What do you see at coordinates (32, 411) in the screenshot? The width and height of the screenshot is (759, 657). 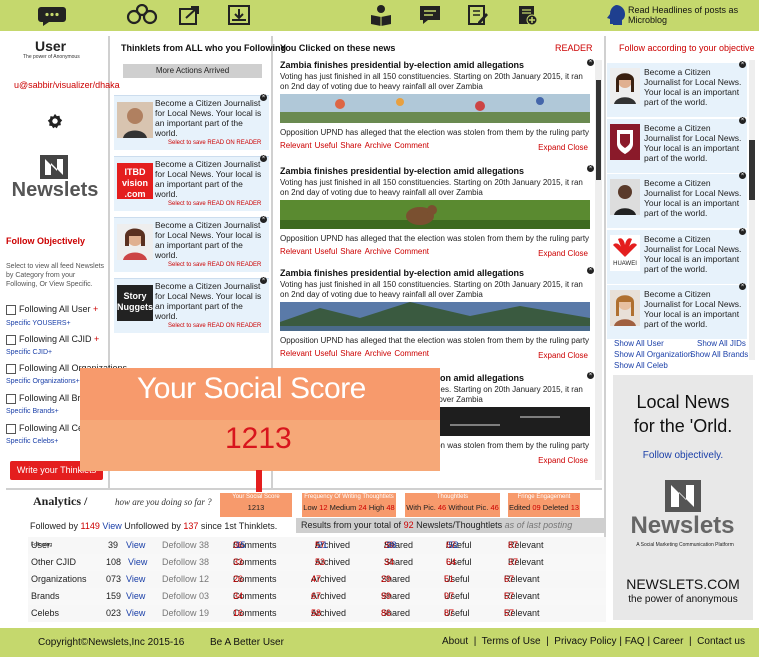 I see `specific-brands-link: Specific Brands+` at bounding box center [32, 411].